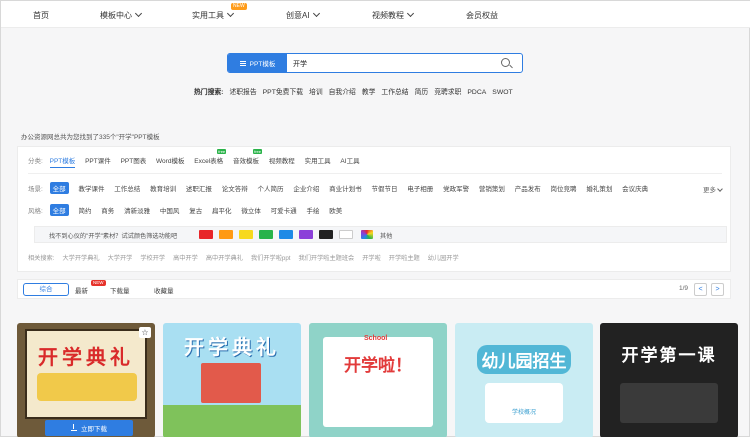 This screenshot has height=437, width=750. I want to click on category-ai-tools: AI工具, so click(349, 160).